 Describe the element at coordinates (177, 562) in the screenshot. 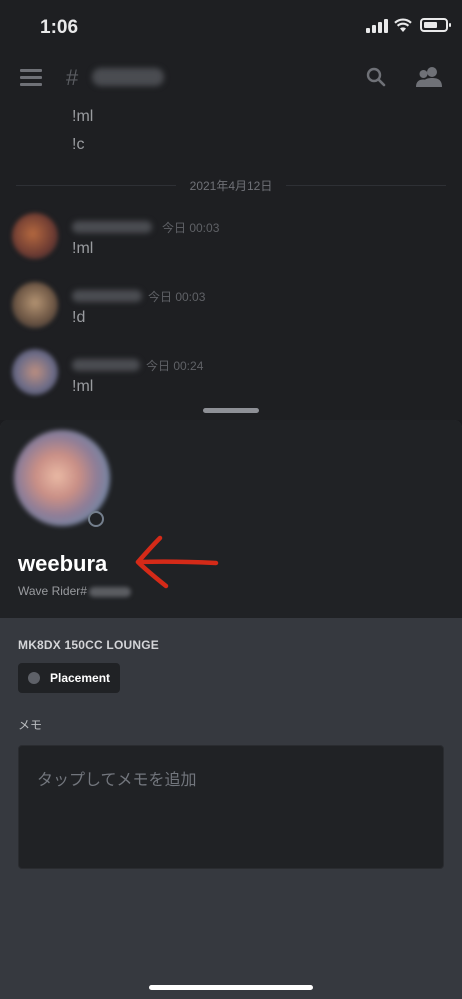

I see `annotation-arrow-icon` at that location.